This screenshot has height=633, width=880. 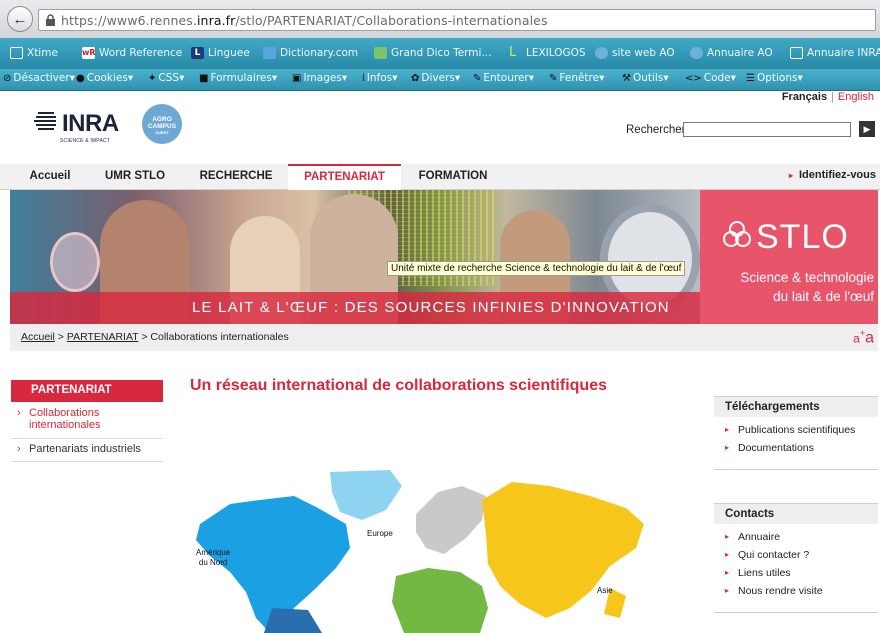 I want to click on bookmark-linguee: L Linguee, so click(x=220, y=53).